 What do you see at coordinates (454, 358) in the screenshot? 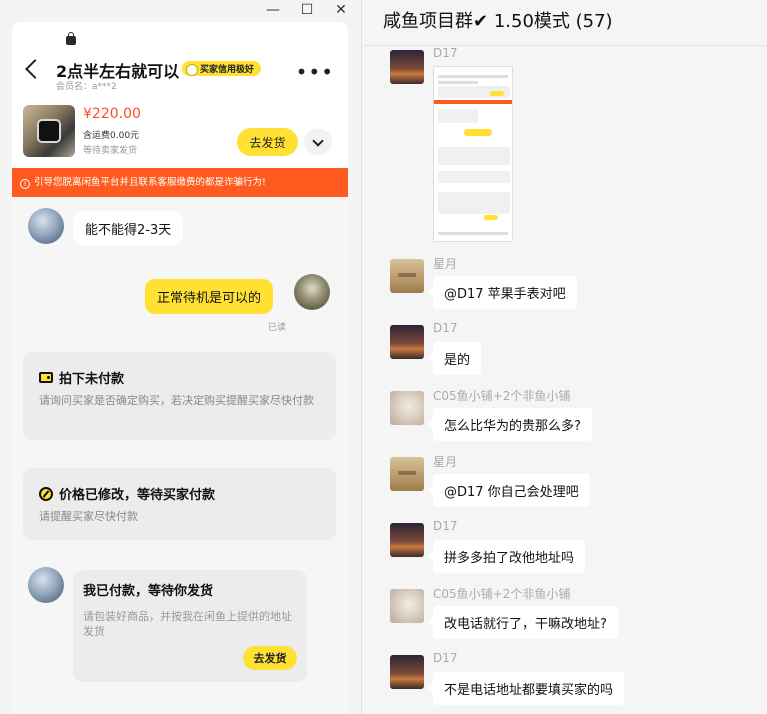
I see `message-bubble: 是的` at bounding box center [454, 358].